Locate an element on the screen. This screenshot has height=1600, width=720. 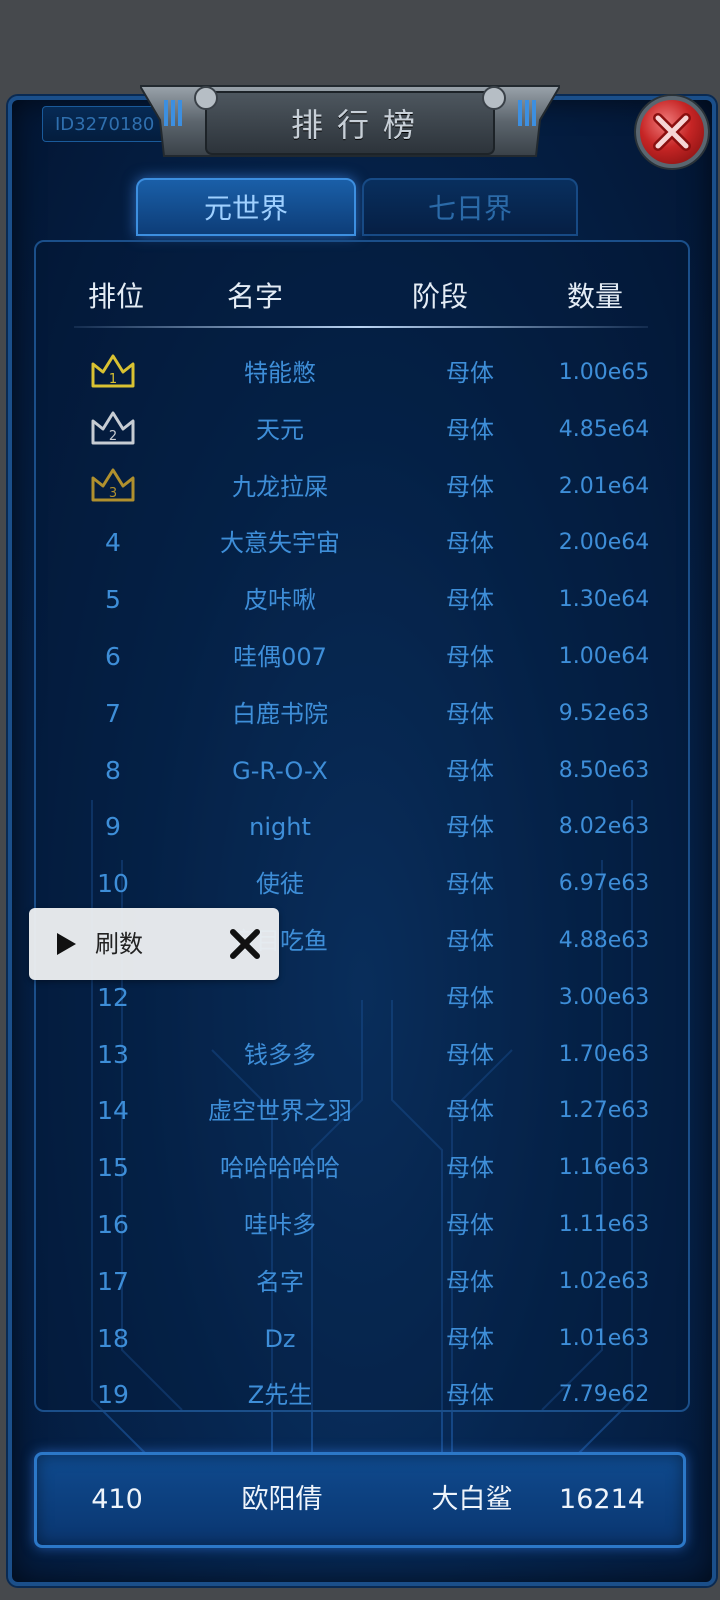
ranking-row: 15 哈哈哈哈哈 母体 1.16e63 is located at coordinates (360, 1168).